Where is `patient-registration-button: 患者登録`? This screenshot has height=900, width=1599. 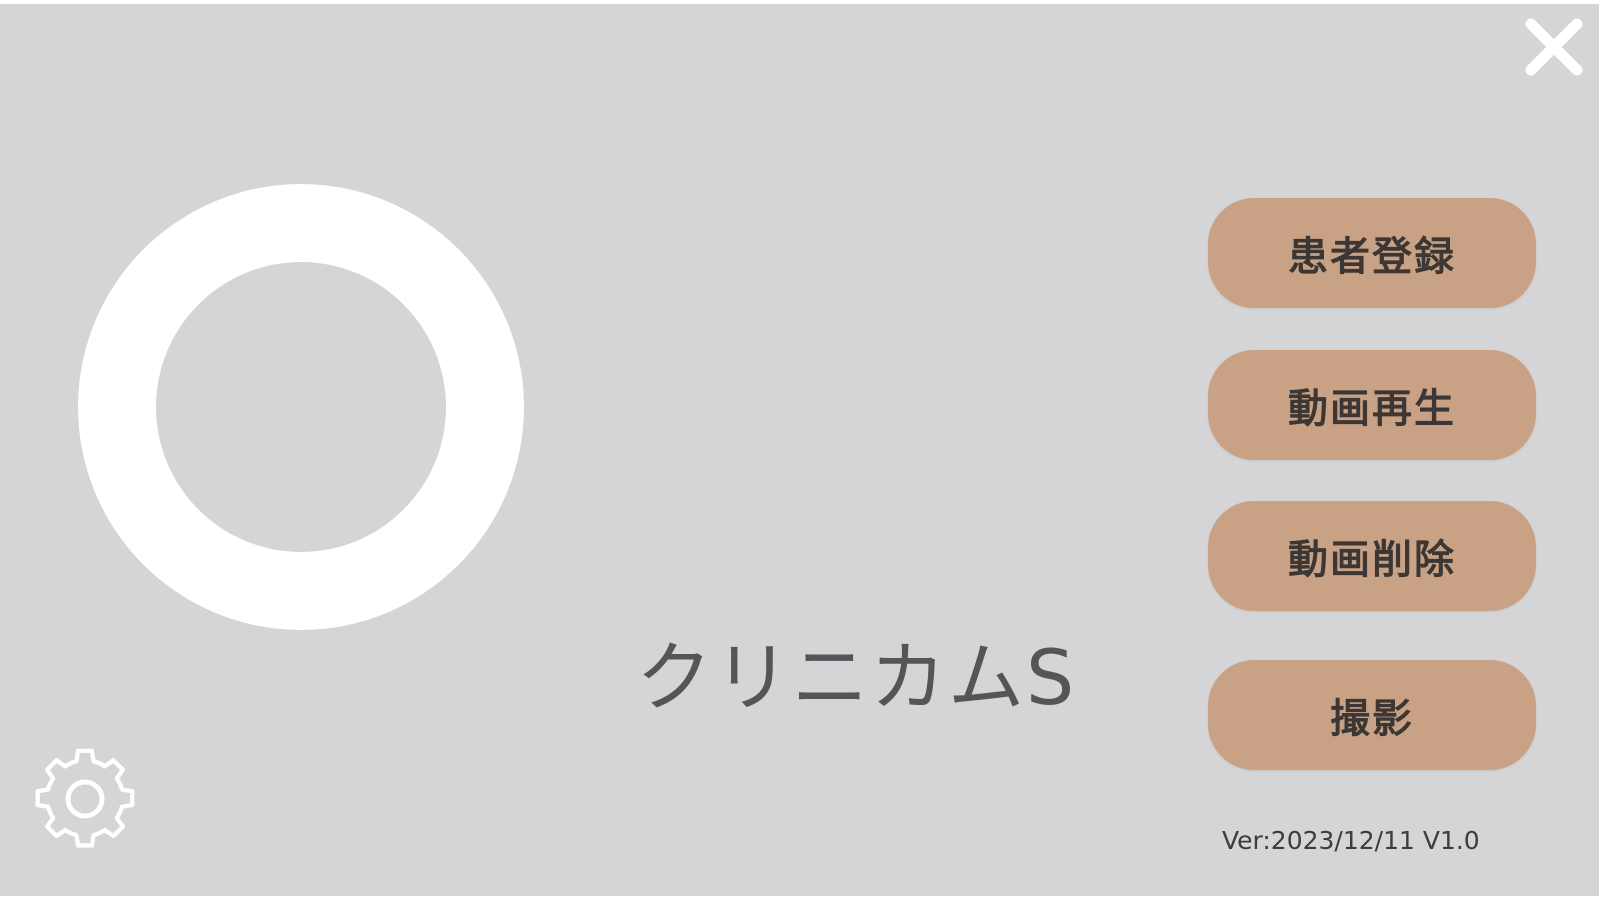 patient-registration-button: 患者登録 is located at coordinates (1372, 253).